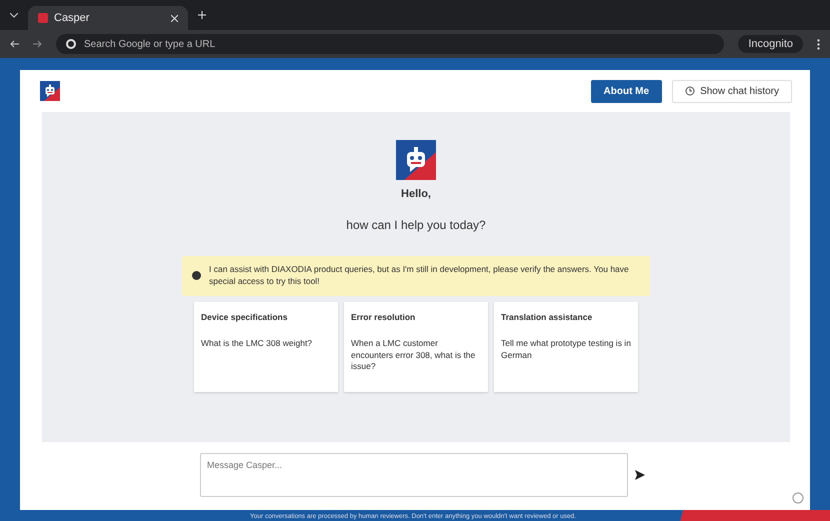  What do you see at coordinates (547, 318) in the screenshot?
I see `card-title: Translation assistance` at bounding box center [547, 318].